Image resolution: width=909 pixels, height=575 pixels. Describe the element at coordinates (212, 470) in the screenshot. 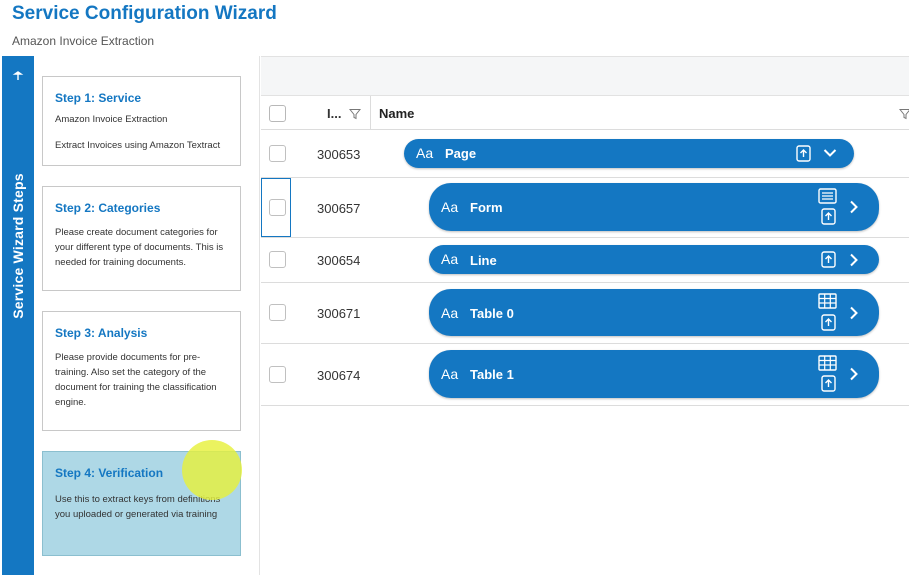

I see `cursor-highlight` at that location.